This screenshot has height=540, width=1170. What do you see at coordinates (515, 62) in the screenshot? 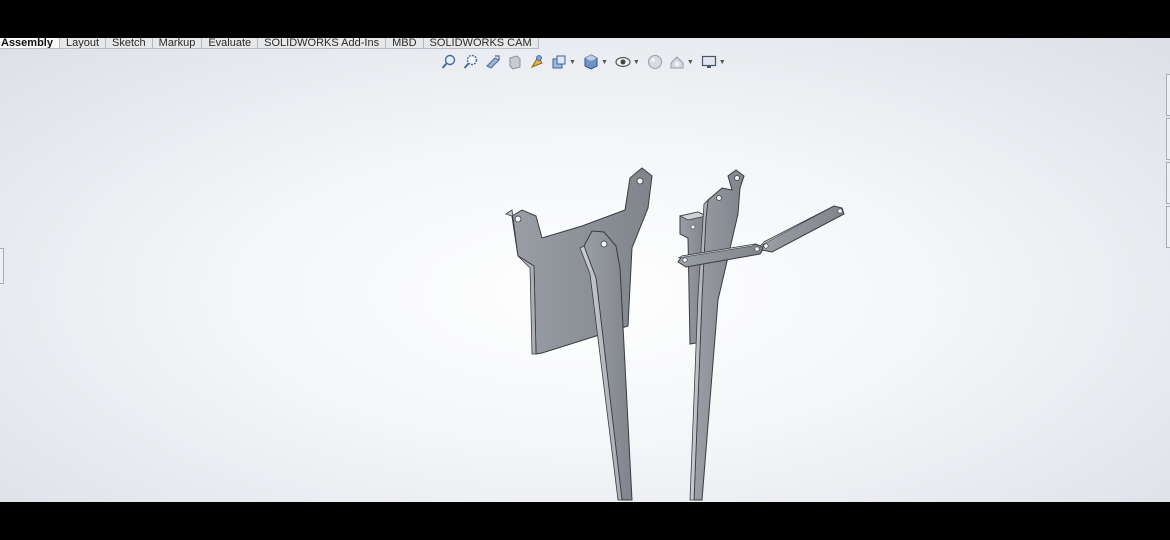
I see `section-view-icon` at bounding box center [515, 62].